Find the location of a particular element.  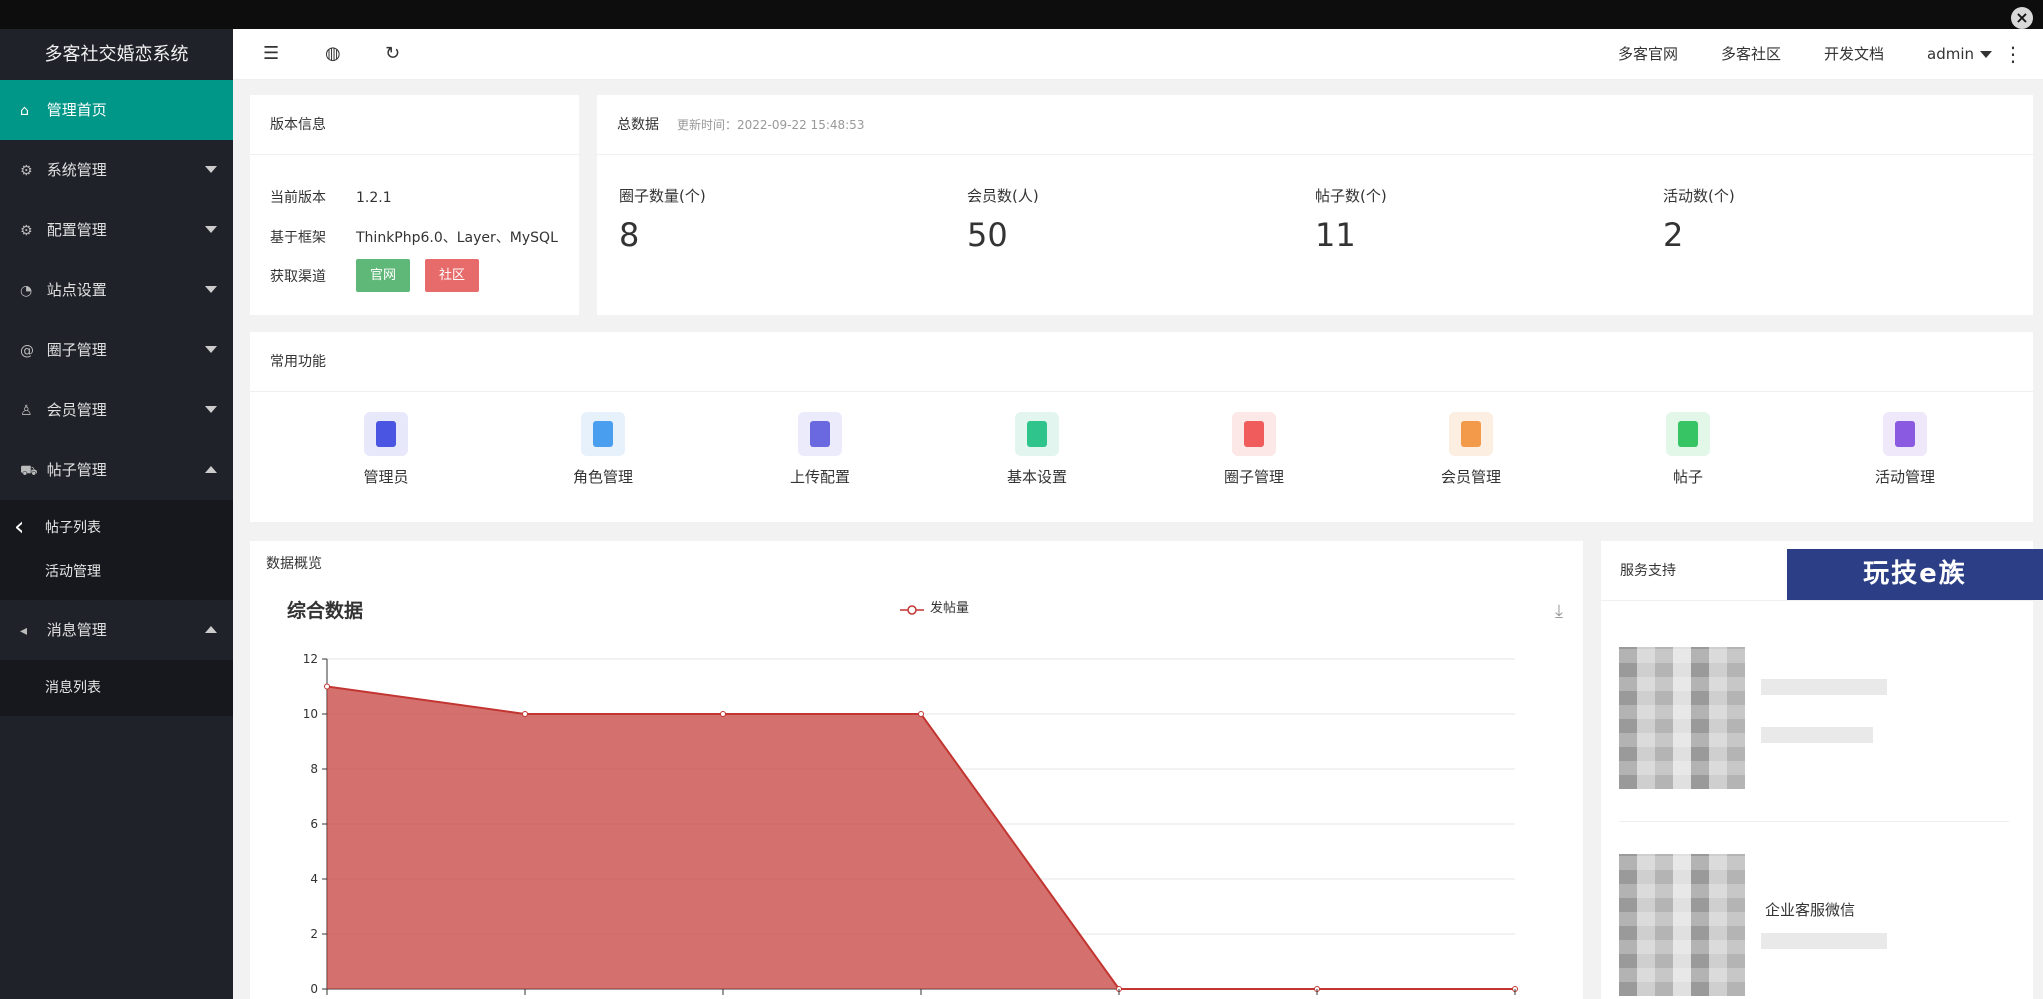

community-button: 社区 is located at coordinates (452, 275).